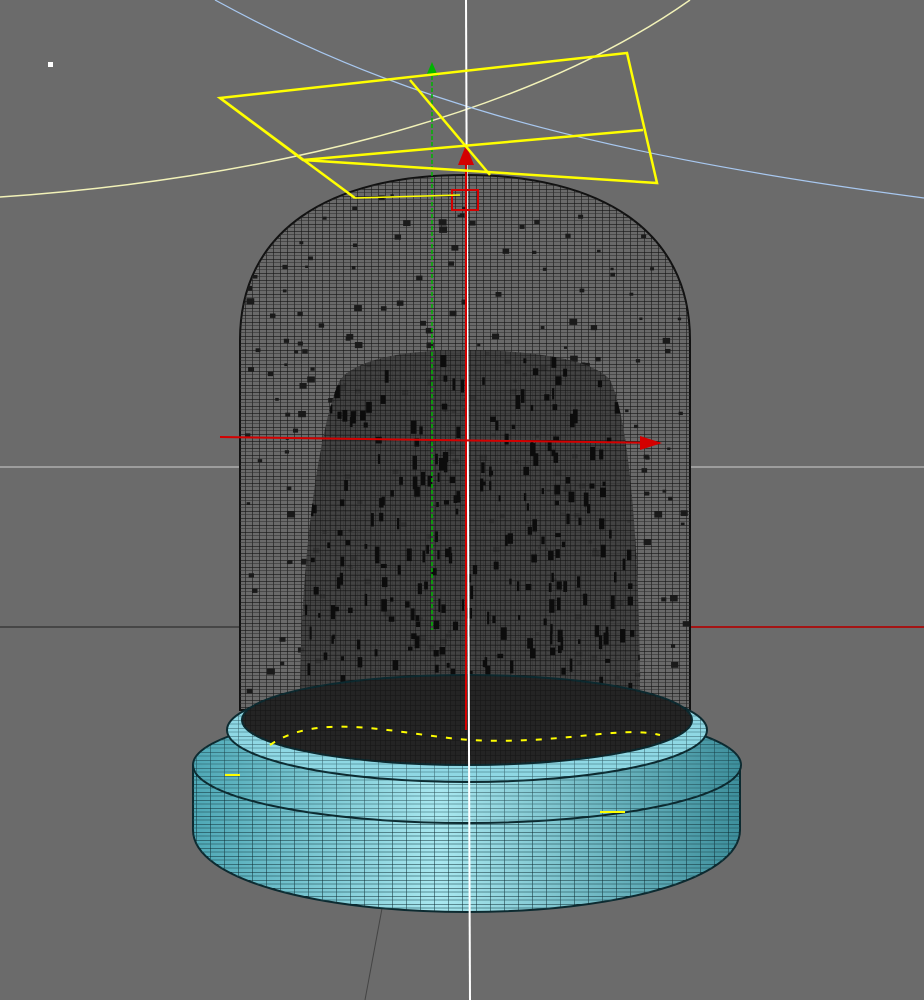  Describe the element at coordinates (470, 526) in the screenshot. I see `inner-object` at that location.